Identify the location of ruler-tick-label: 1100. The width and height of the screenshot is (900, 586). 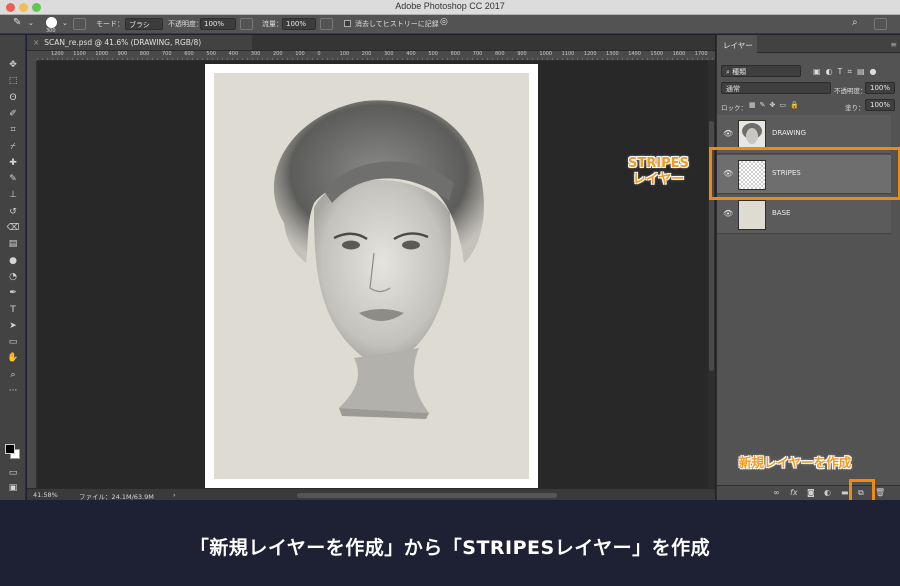
(568, 54).